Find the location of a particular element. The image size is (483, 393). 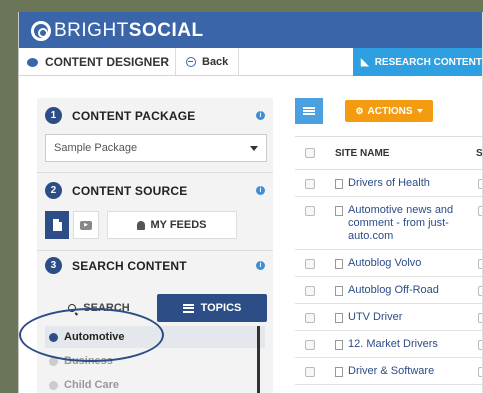

section-content-package: 1 CONTENT PACKAGE is located at coordinates (120, 115).